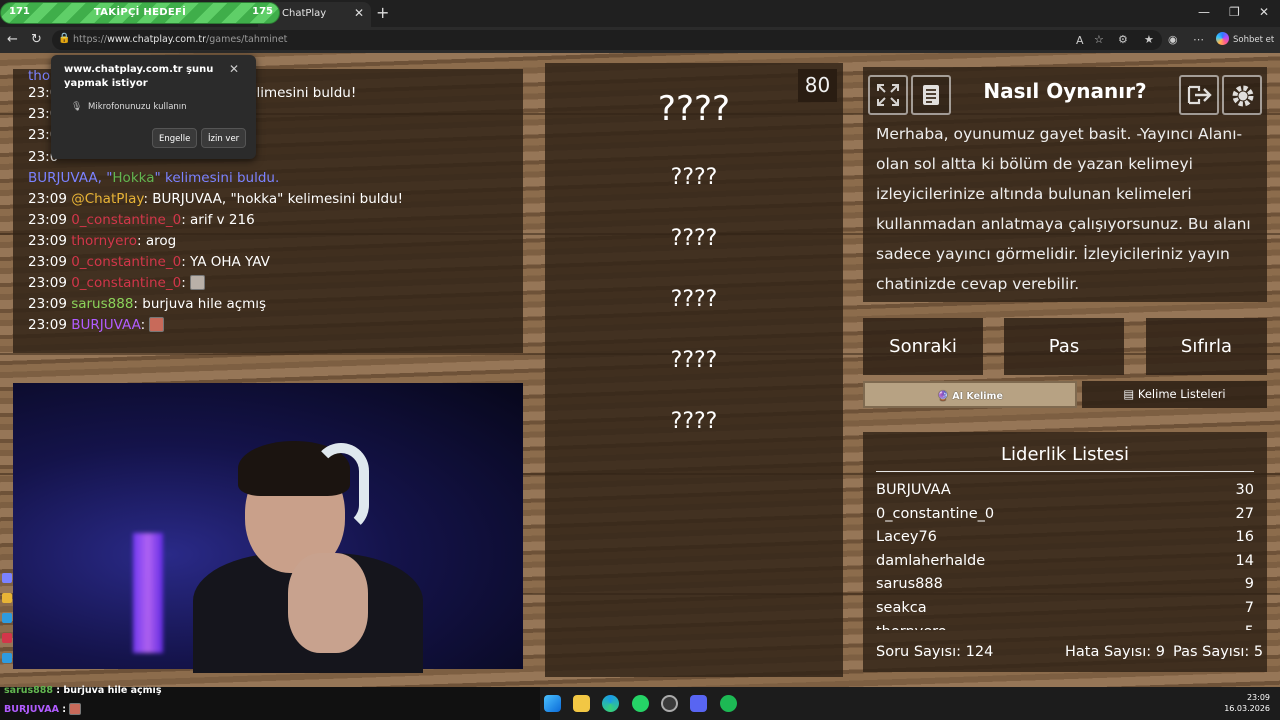 This screenshot has height=720, width=1280. What do you see at coordinates (1115, 652) in the screenshot?
I see `error-count: Hata Sayısı: 9` at bounding box center [1115, 652].